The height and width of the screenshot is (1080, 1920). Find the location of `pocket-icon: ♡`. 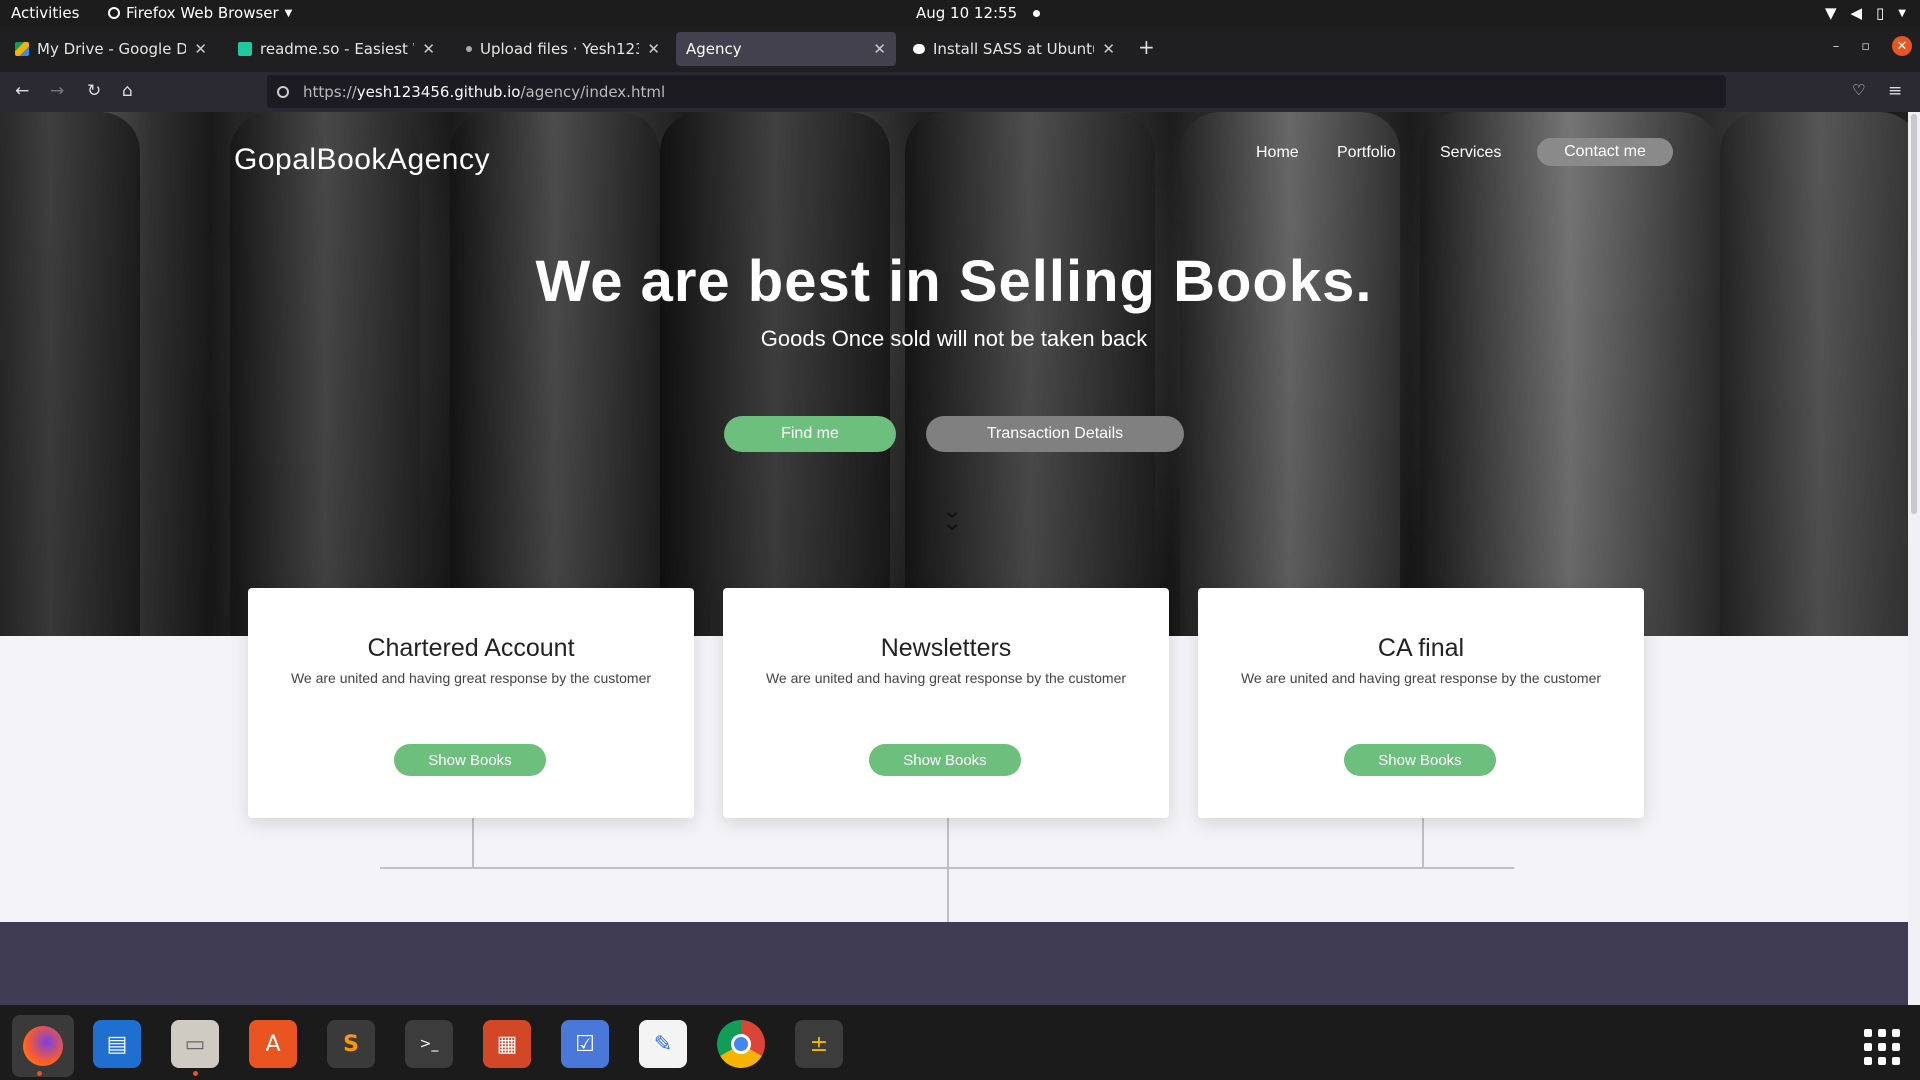

pocket-icon: ♡ is located at coordinates (1858, 90).